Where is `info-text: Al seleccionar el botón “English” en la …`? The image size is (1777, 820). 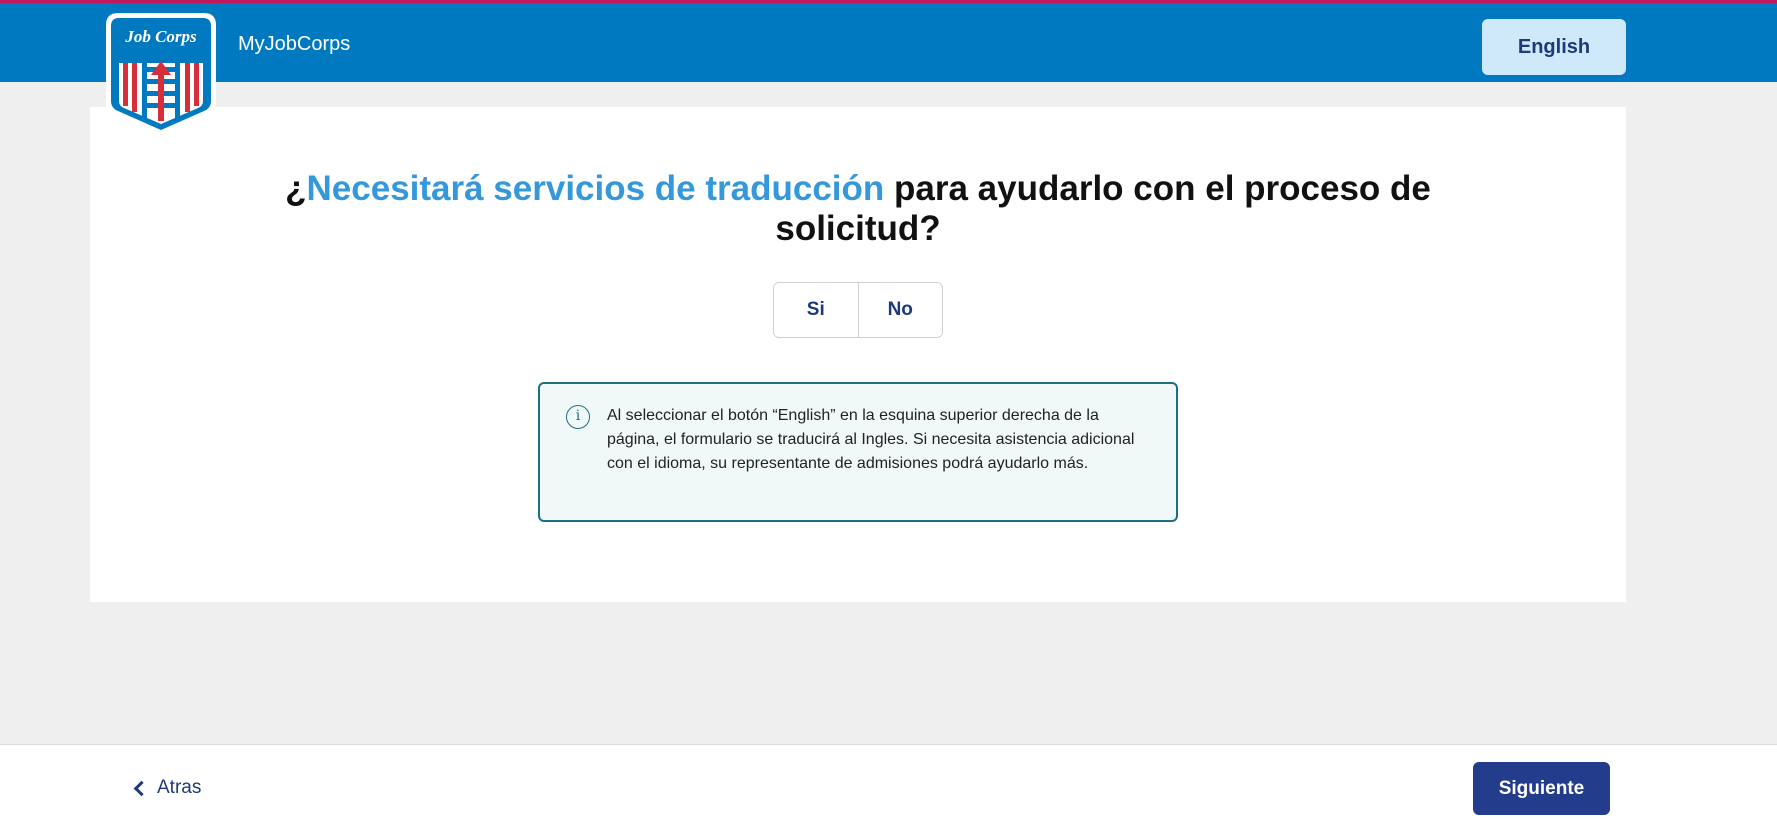
info-text: Al seleccionar el botón “English” en la … is located at coordinates (871, 439).